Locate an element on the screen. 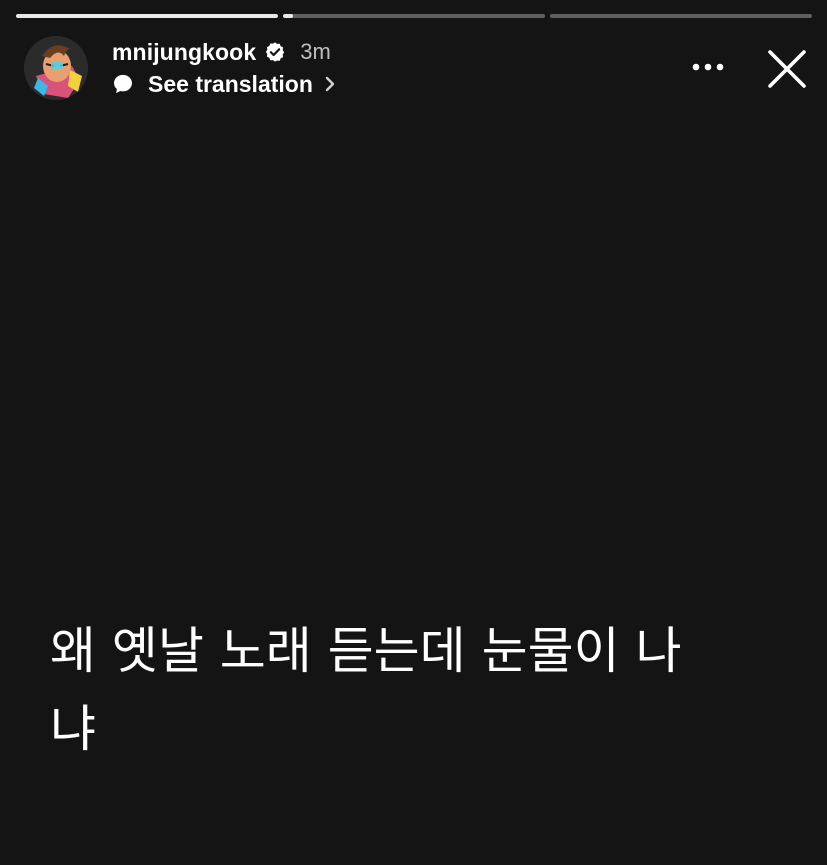 The width and height of the screenshot is (827, 865). see-translation-button: See translation is located at coordinates (224, 84).